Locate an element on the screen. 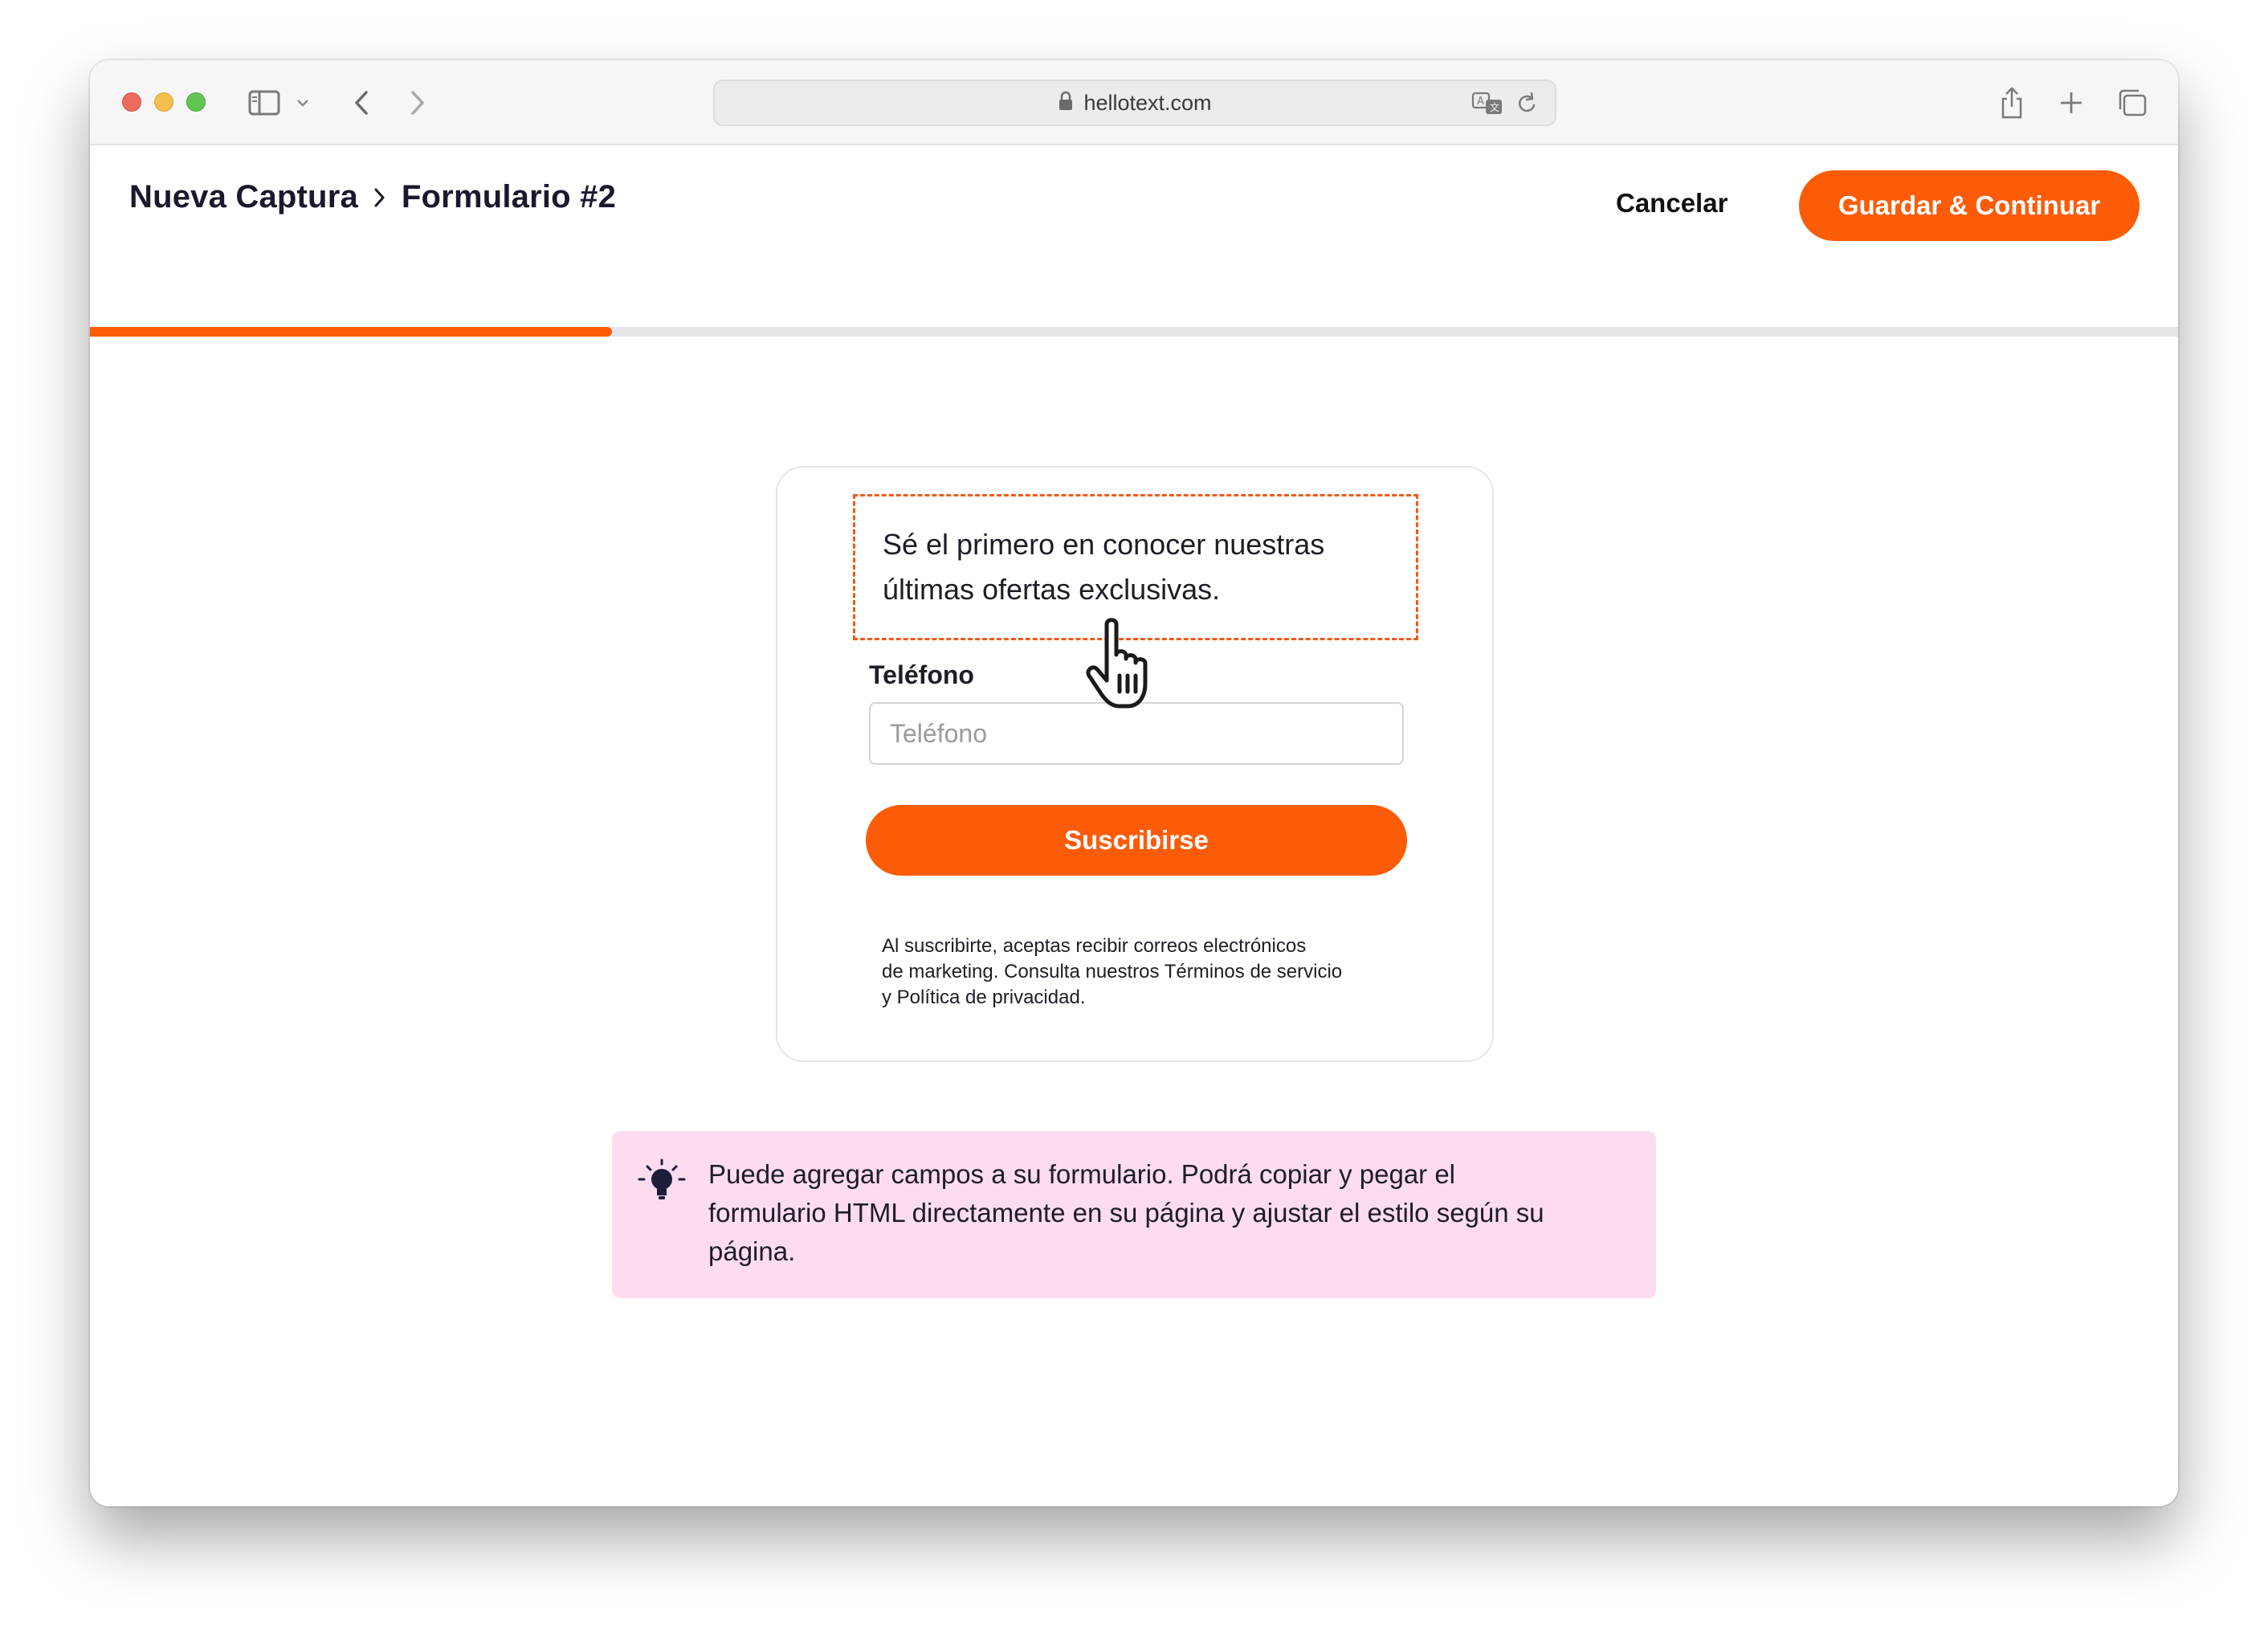 This screenshot has width=2268, height=1626. breadcrumb-item-nueva-captura: Nueva Captura is located at coordinates (243, 197).